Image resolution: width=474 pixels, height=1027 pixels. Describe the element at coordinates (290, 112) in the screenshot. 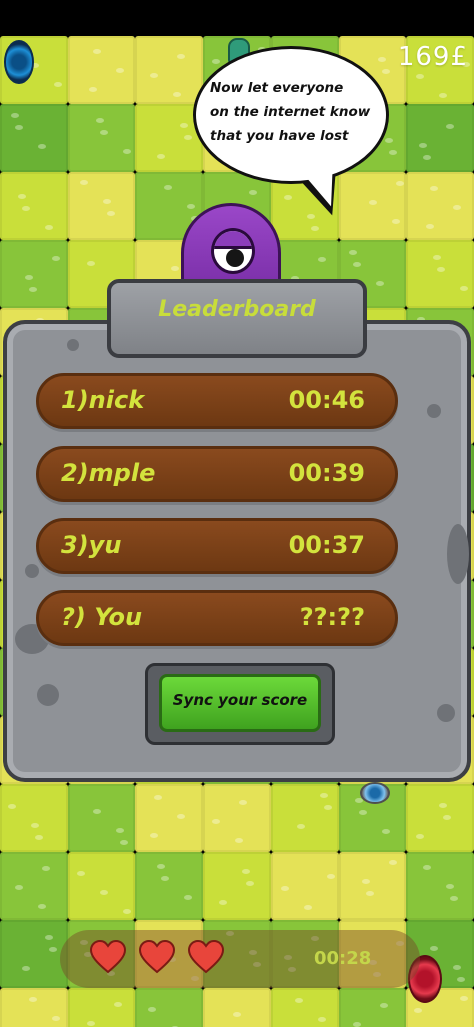

I see `speech-line: on the internet know` at that location.